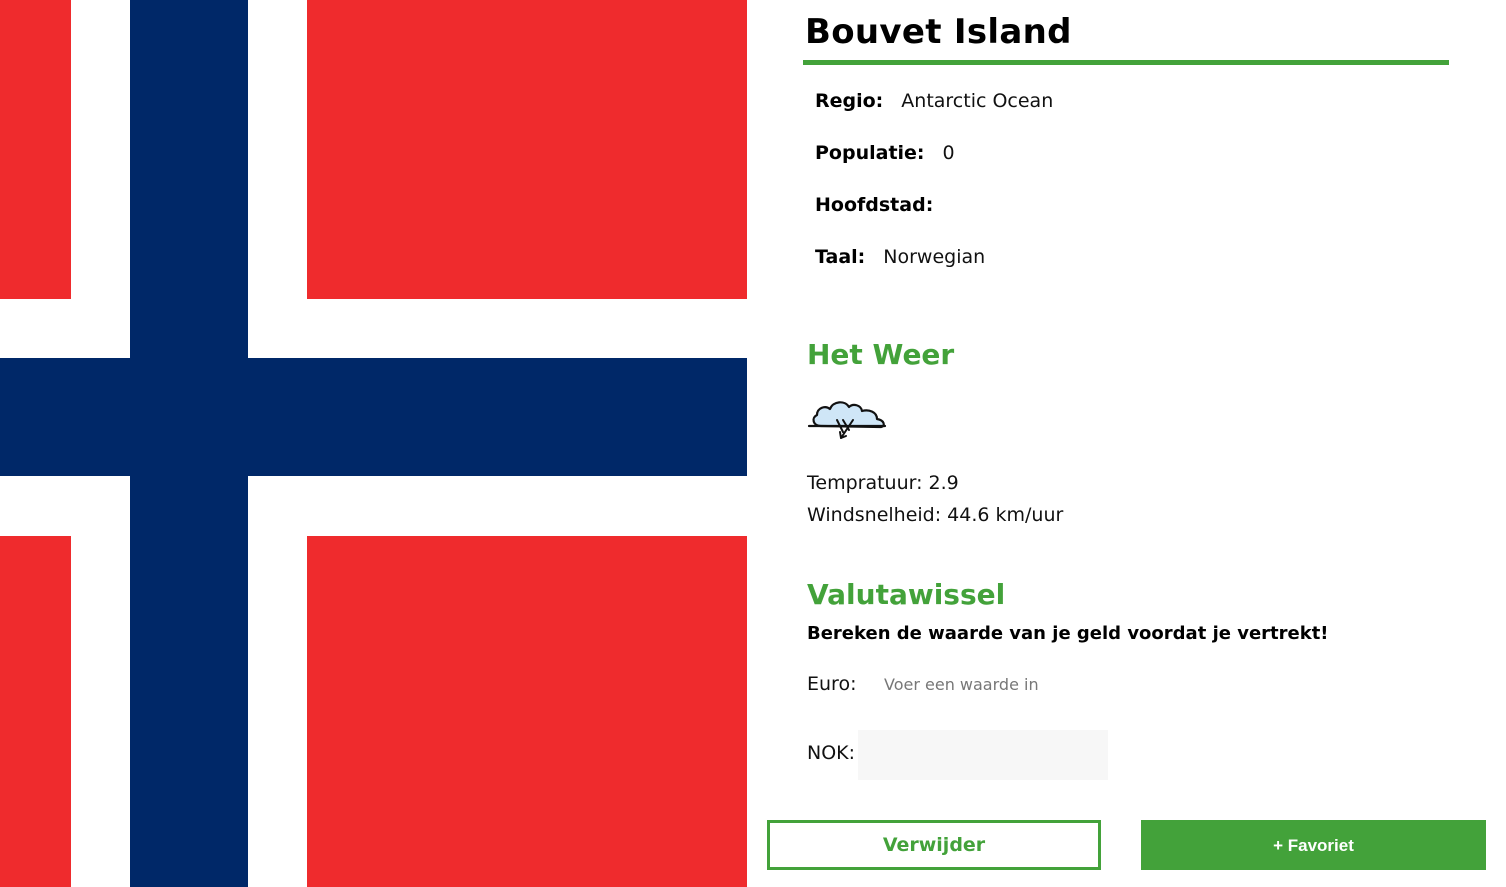 The image size is (1506, 887). Describe the element at coordinates (840, 257) in the screenshot. I see `language-label: Taal:` at that location.